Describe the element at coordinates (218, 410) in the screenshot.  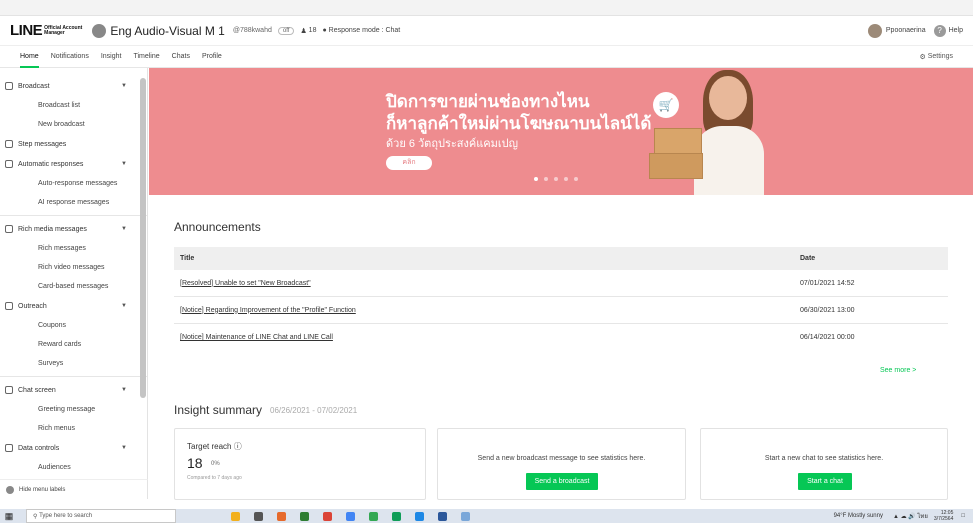
I see `insight-summary-title: Insight summary` at that location.